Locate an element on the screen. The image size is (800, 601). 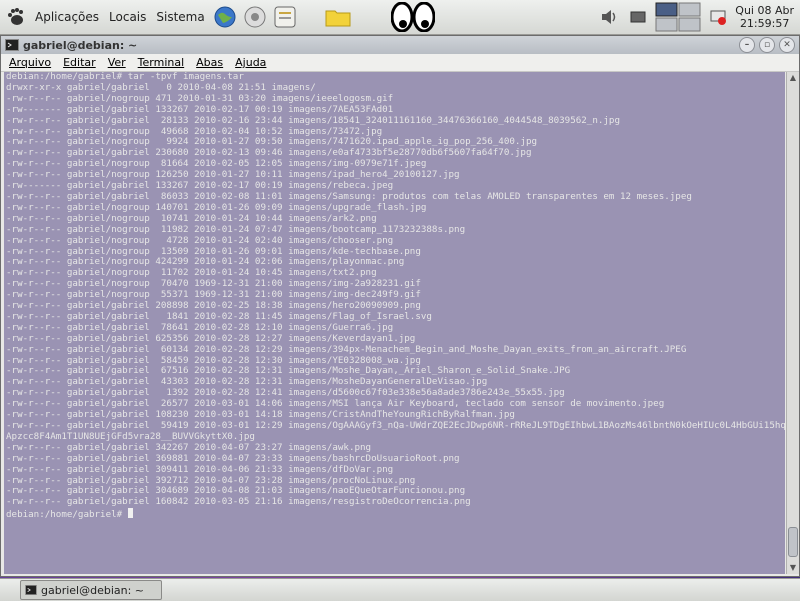
maximize-button: ▫ is located at coordinates (767, 45).